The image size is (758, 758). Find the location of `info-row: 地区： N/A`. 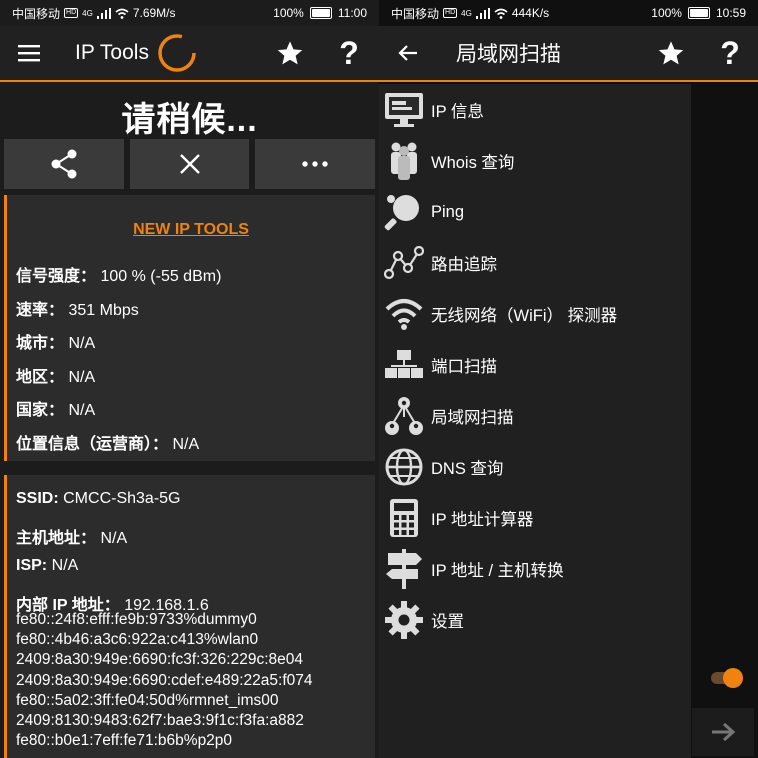

info-row: 地区： N/A is located at coordinates (56, 377).